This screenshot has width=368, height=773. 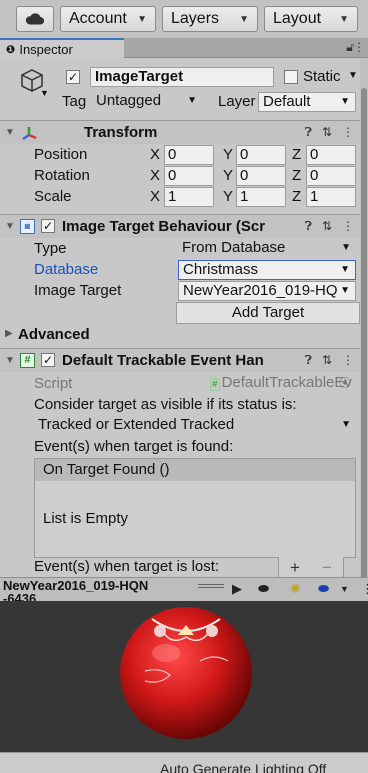 I want to click on material-sphere-icon: ⬬, so click(x=323, y=589).